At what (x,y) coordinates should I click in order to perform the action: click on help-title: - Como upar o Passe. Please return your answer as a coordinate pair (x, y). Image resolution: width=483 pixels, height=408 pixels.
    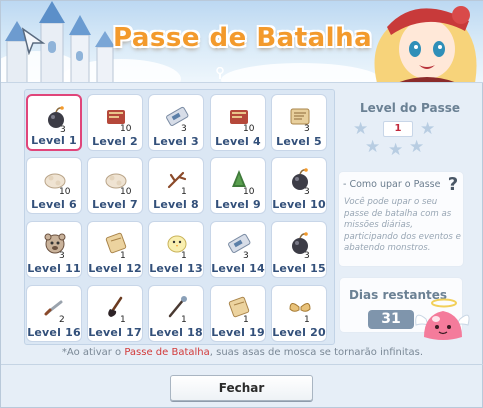
    Looking at the image, I should click on (392, 184).